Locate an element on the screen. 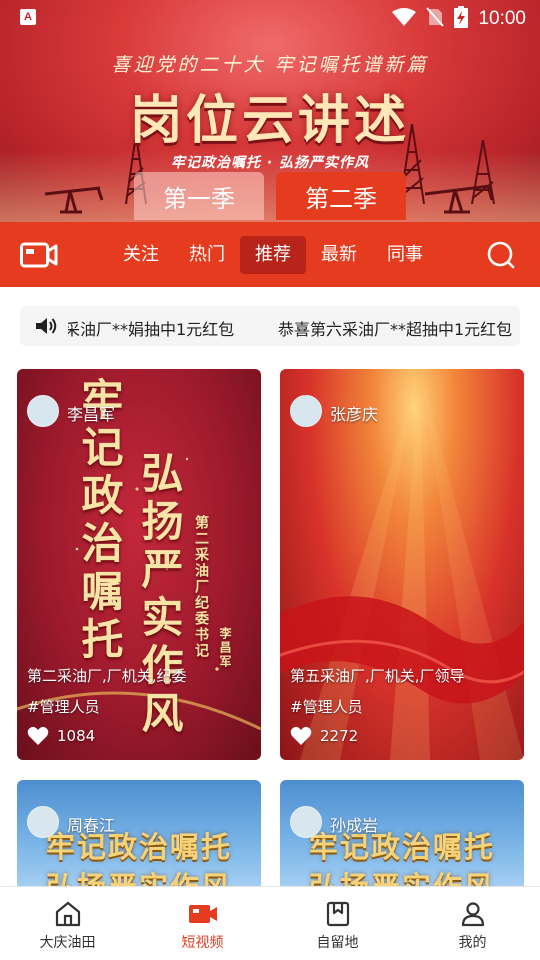 The width and height of the screenshot is (540, 960). card-department: 第五采油厂,厂机关,厂领导 is located at coordinates (377, 676).